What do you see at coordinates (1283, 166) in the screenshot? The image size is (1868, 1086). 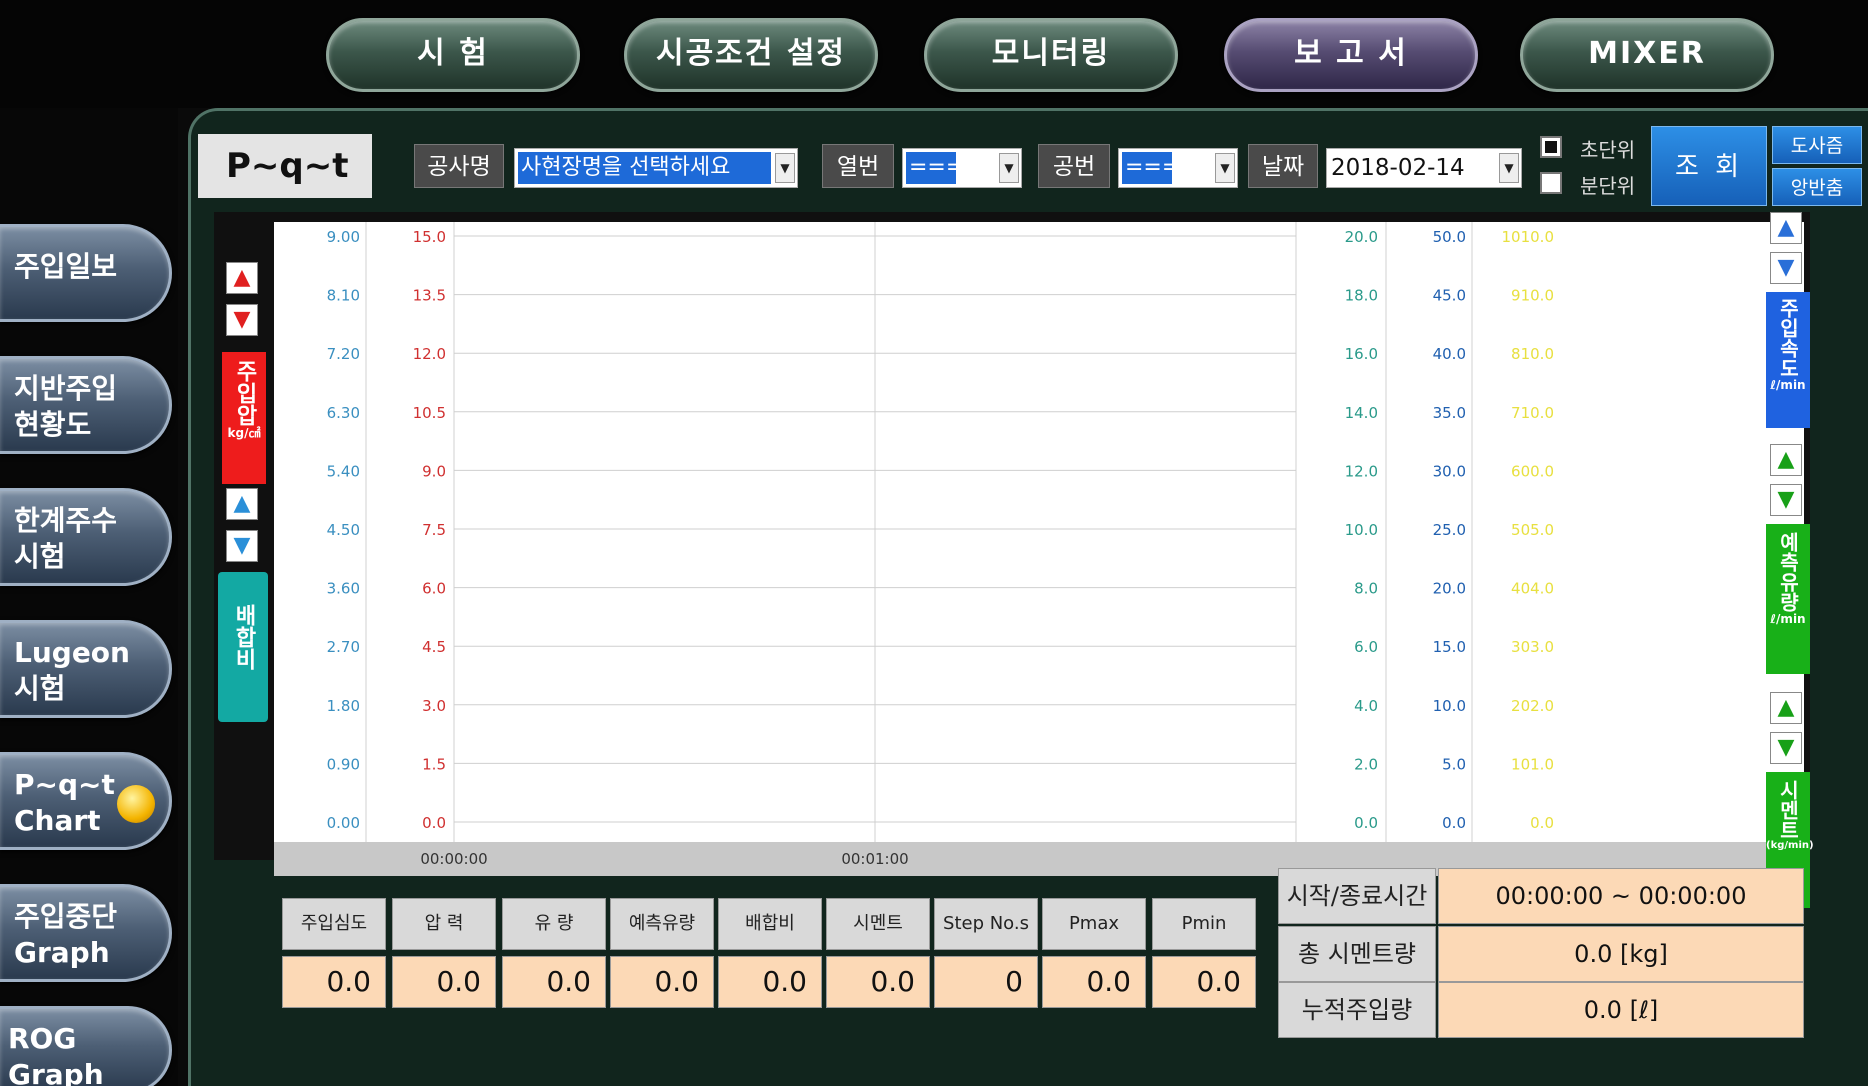 I see `date-label: 날짜` at bounding box center [1283, 166].